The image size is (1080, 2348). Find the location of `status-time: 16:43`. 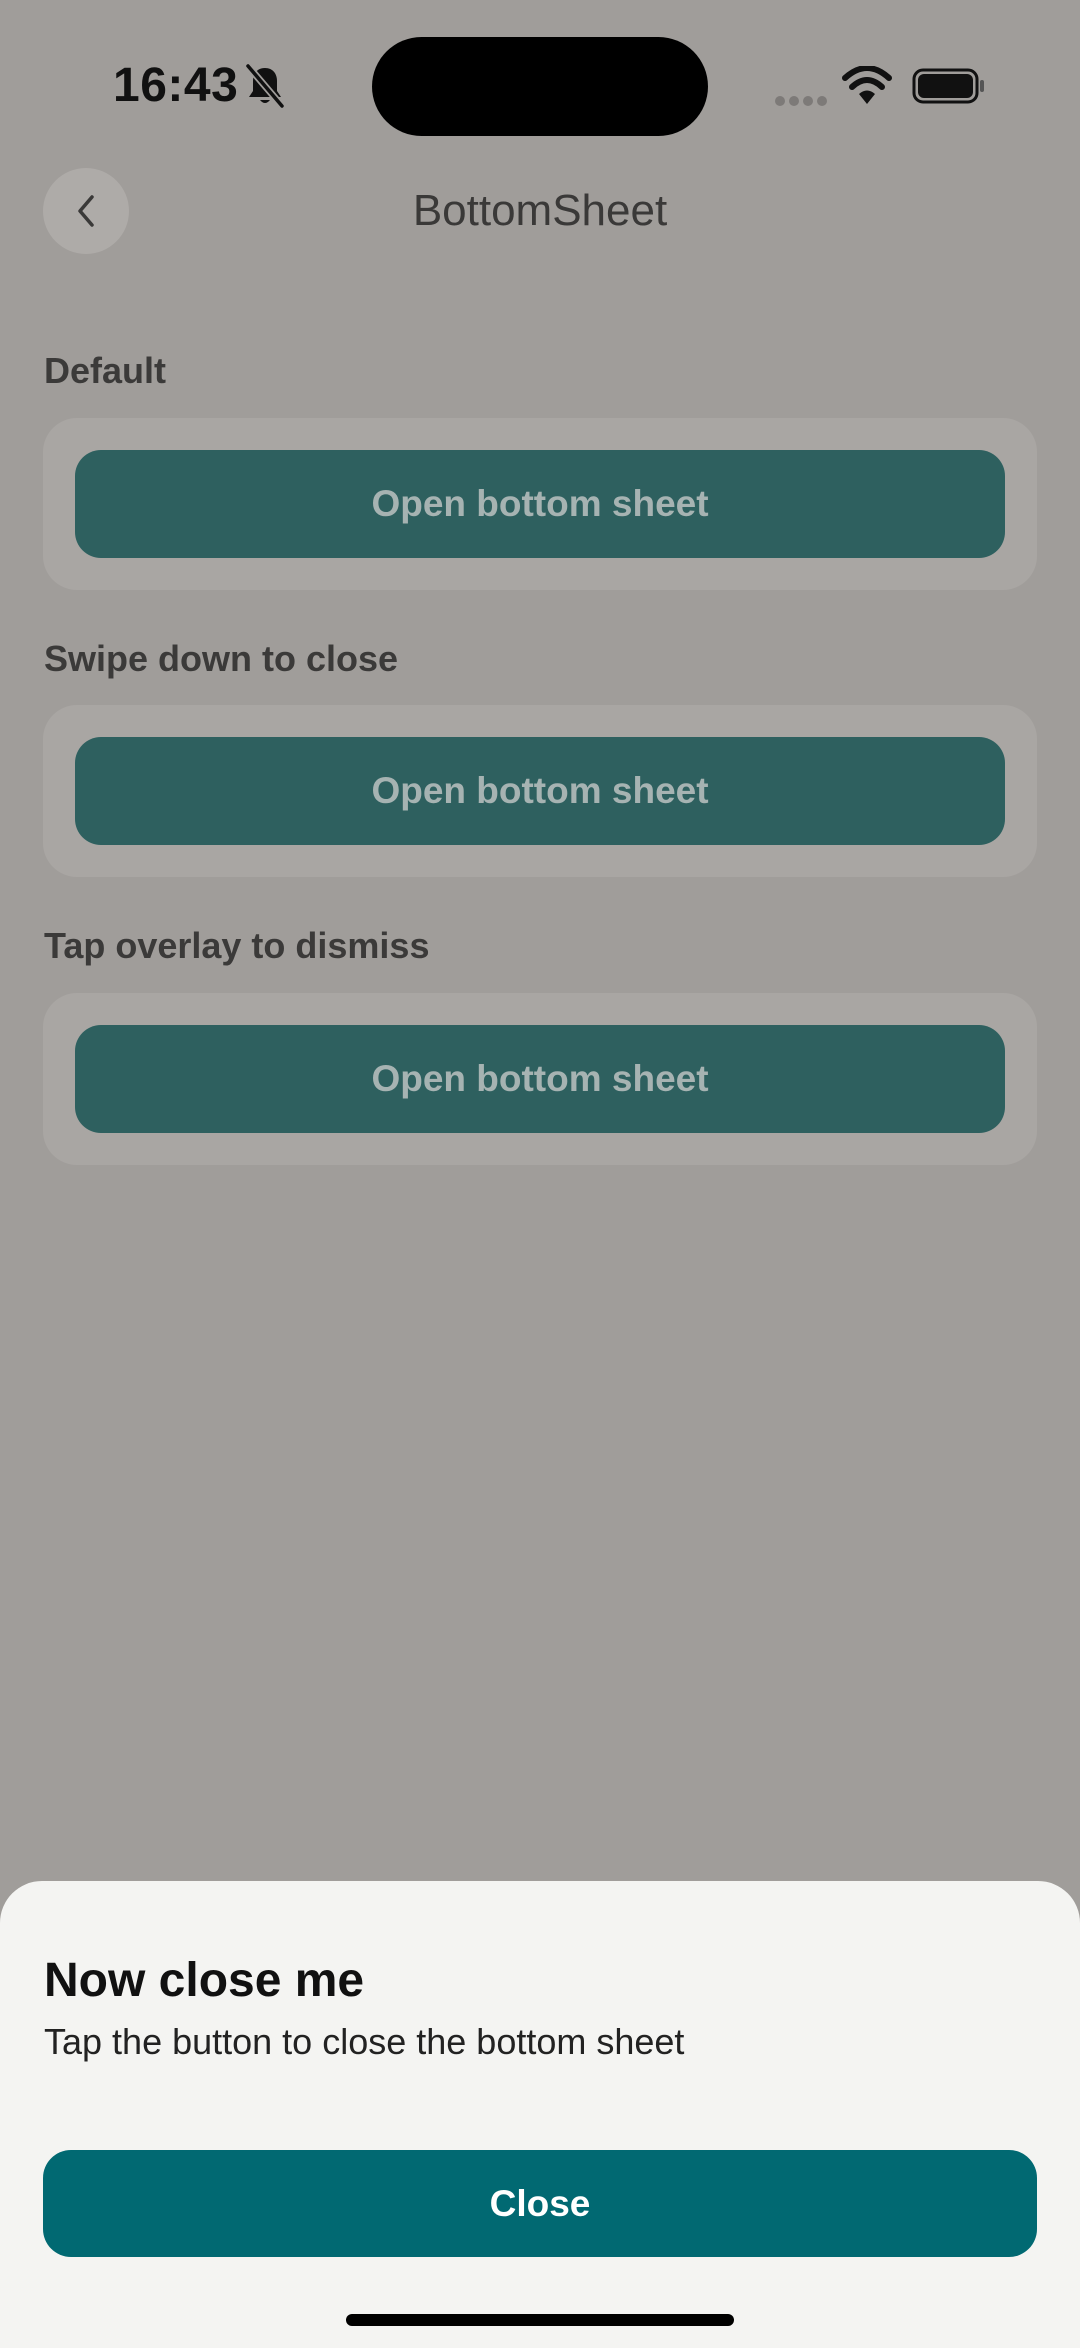

status-time: 16:43 is located at coordinates (176, 85).